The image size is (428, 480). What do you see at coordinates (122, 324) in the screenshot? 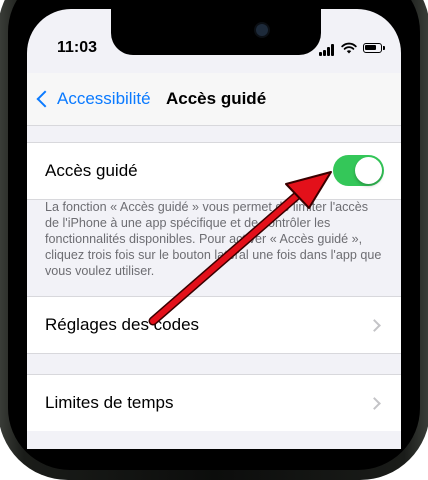
I see `passcode-settings-label: Réglages des codes` at bounding box center [122, 324].